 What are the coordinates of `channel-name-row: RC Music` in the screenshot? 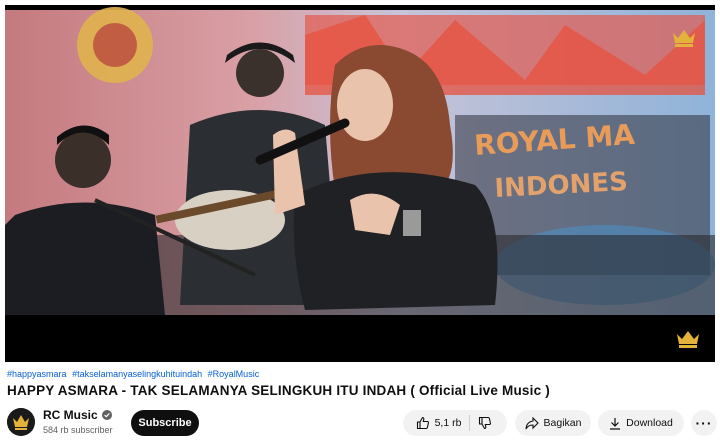 It's located at (77, 415).